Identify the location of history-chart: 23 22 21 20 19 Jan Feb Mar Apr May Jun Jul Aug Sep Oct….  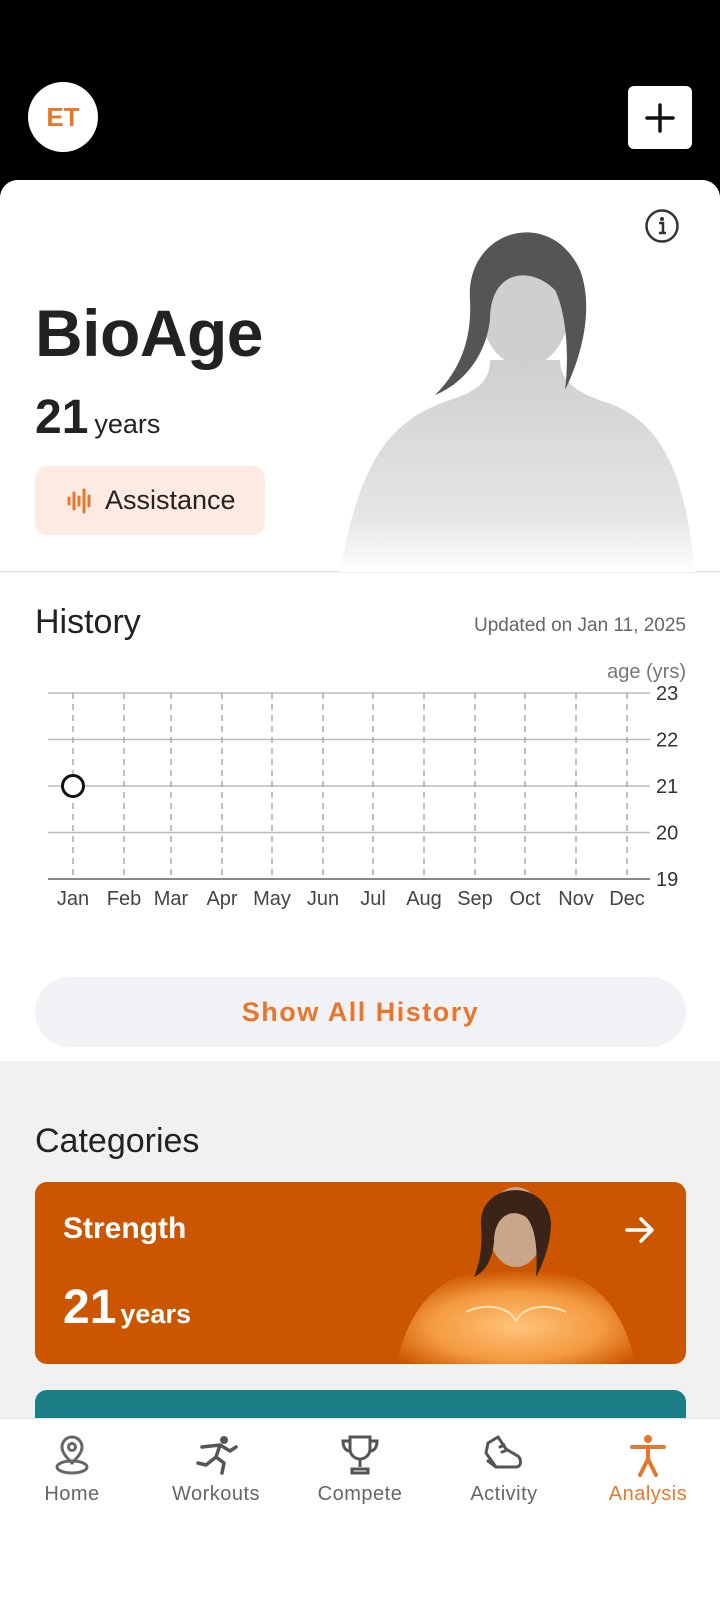
(363, 796).